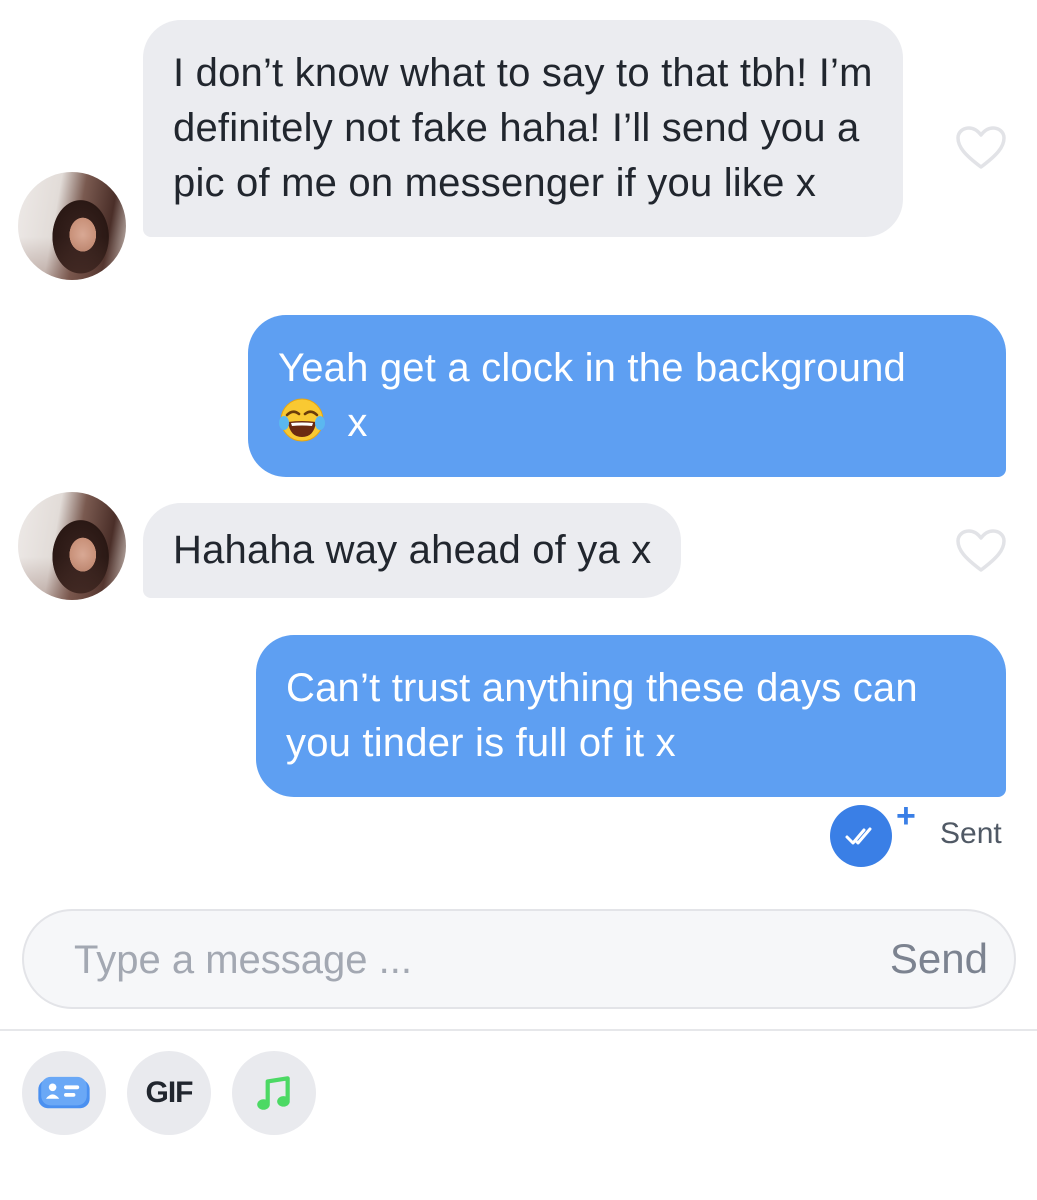 Image resolution: width=1037 pixels, height=1200 pixels. What do you see at coordinates (858, 836) in the screenshot?
I see `double-check-icon` at bounding box center [858, 836].